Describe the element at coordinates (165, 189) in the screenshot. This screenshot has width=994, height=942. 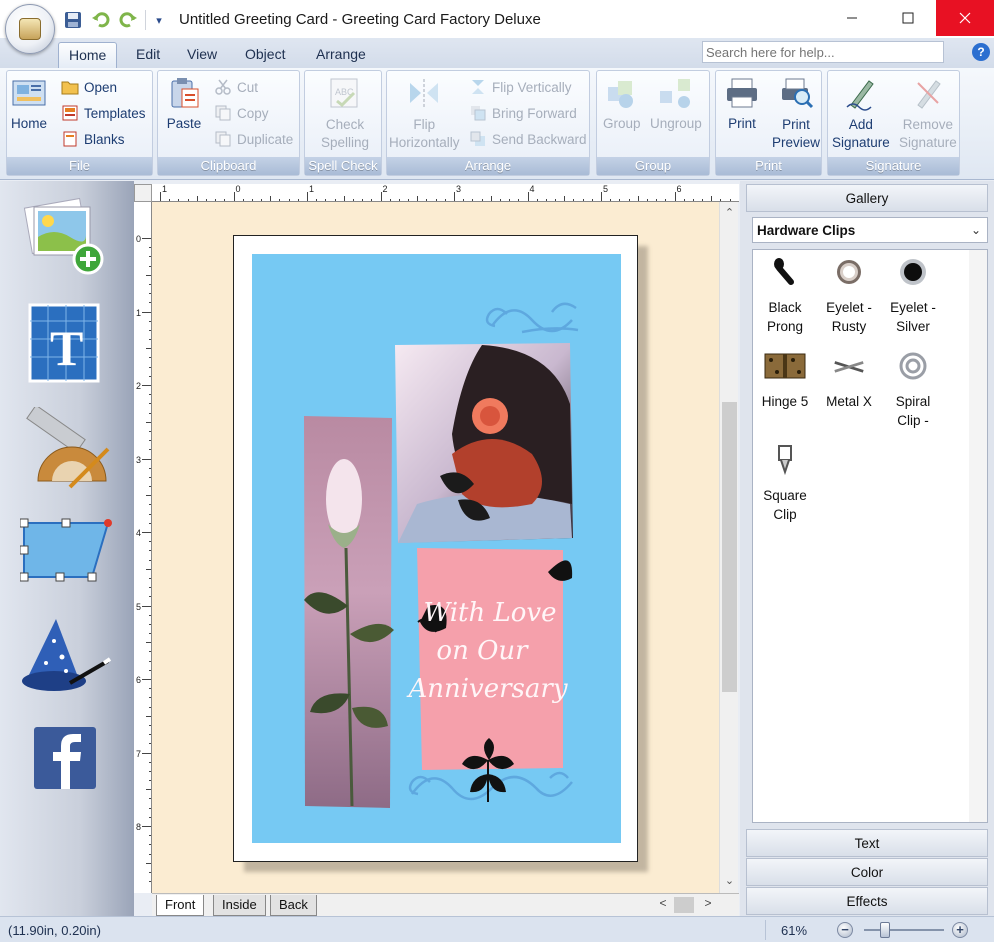
I see `ruler-number: 1` at that location.